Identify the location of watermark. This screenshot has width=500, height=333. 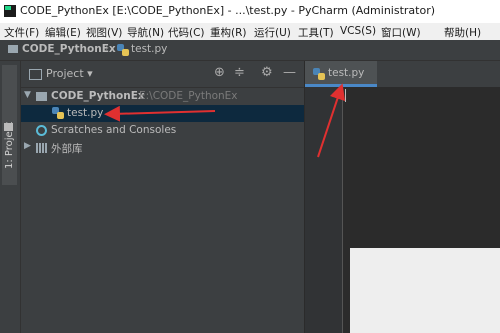
(425, 290).